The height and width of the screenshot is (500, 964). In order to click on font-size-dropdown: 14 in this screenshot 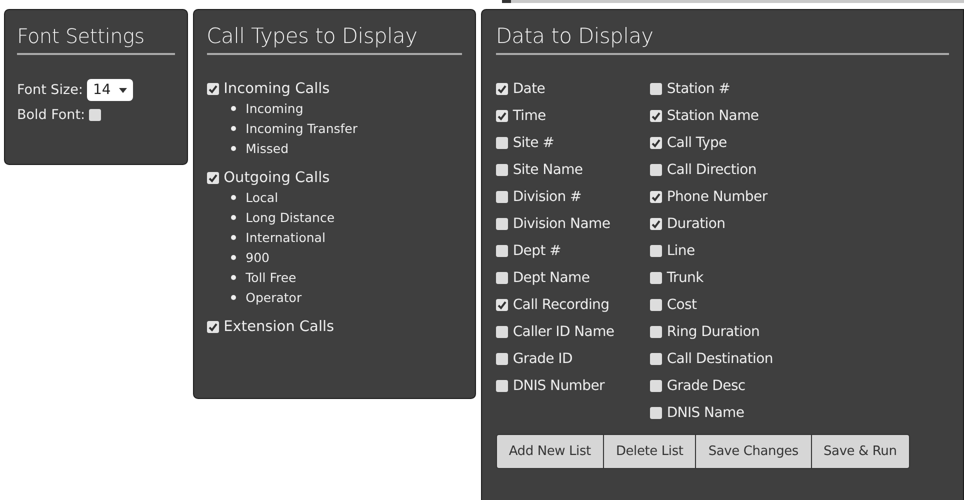, I will do `click(109, 90)`.